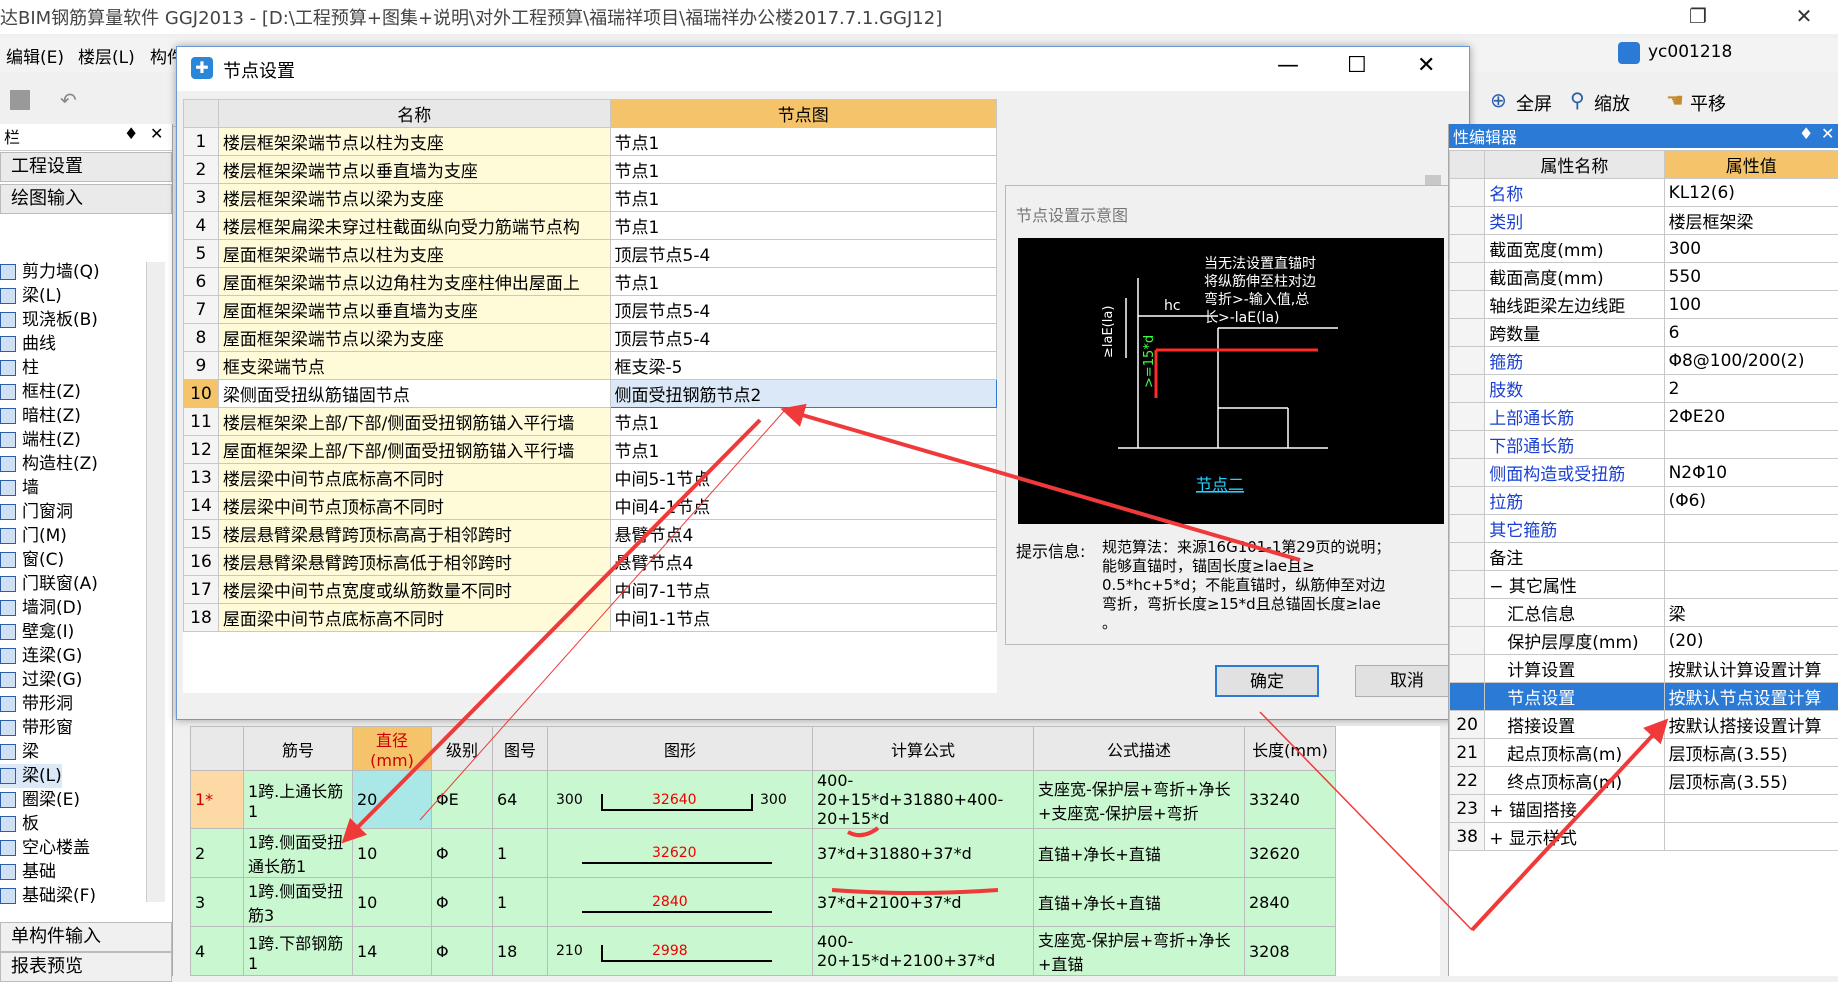  I want to click on node-diagram-cell: 悬臂节点4, so click(803, 562).